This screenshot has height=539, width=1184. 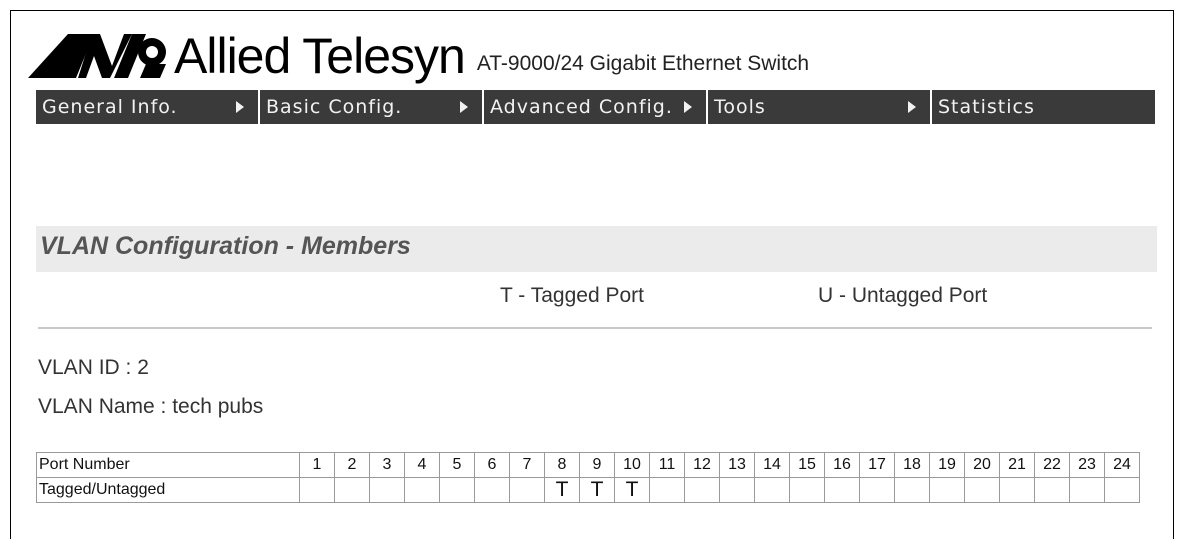 I want to click on port-number-cell: 7, so click(x=527, y=465).